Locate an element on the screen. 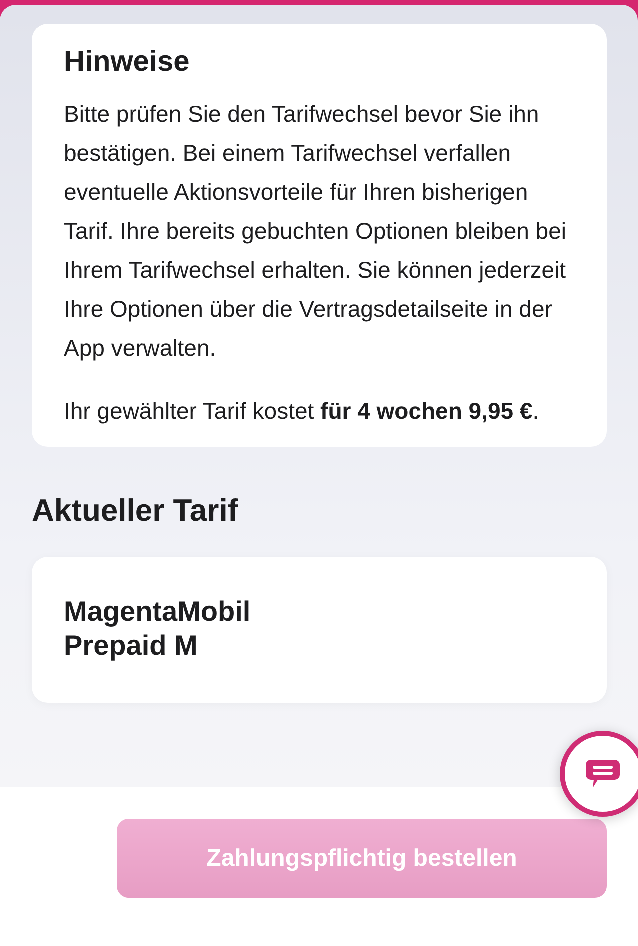  notes-title: Hinweise is located at coordinates (127, 62).